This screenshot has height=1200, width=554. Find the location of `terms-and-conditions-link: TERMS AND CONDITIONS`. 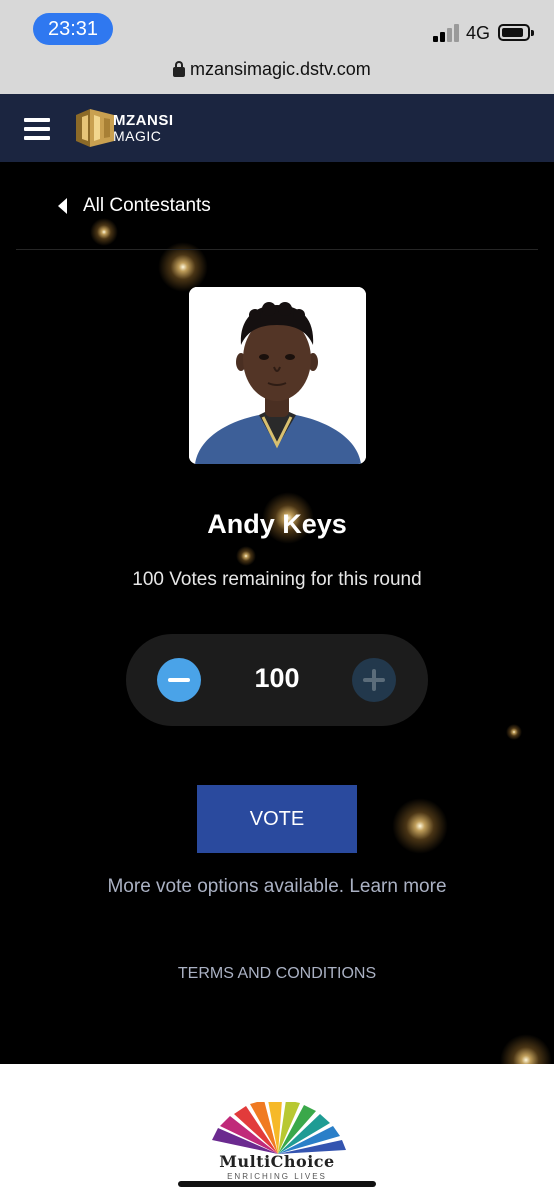

terms-and-conditions-link: TERMS AND CONDITIONS is located at coordinates (277, 974).